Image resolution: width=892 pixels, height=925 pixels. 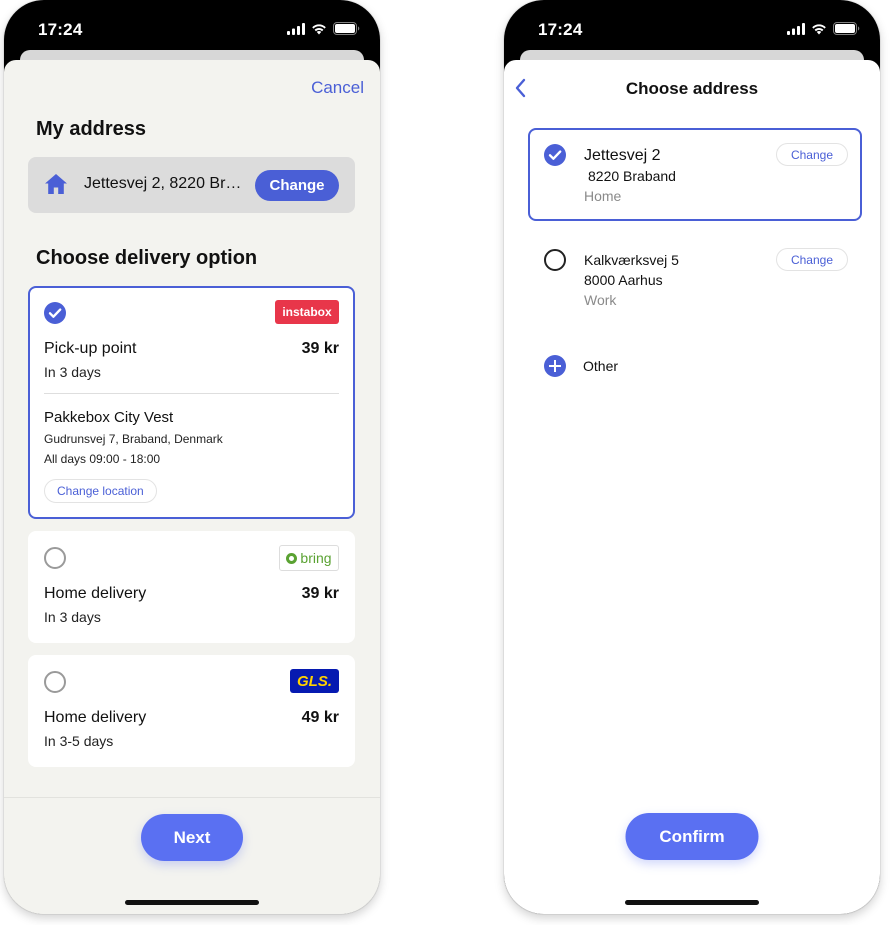 What do you see at coordinates (581, 366) in the screenshot?
I see `add-other-address: Other` at bounding box center [581, 366].